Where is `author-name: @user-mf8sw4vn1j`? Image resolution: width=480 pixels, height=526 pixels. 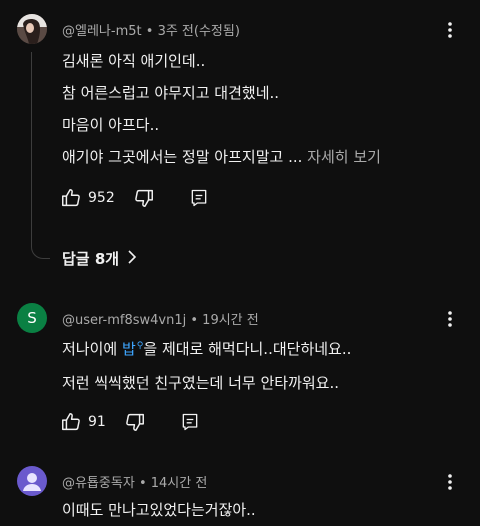 author-name: @user-mf8sw4vn1j is located at coordinates (124, 320).